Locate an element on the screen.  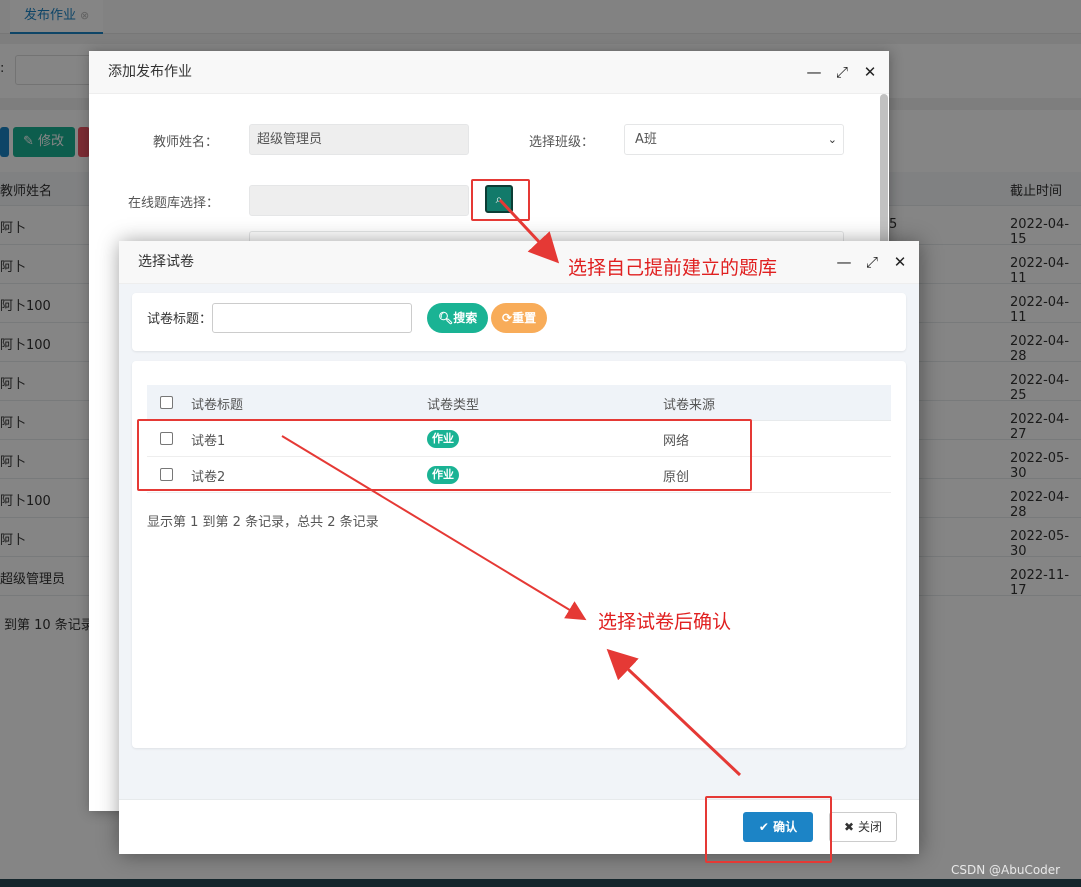
annotation-pick-bank: 选择自己提前建立的题库 is located at coordinates (673, 268).